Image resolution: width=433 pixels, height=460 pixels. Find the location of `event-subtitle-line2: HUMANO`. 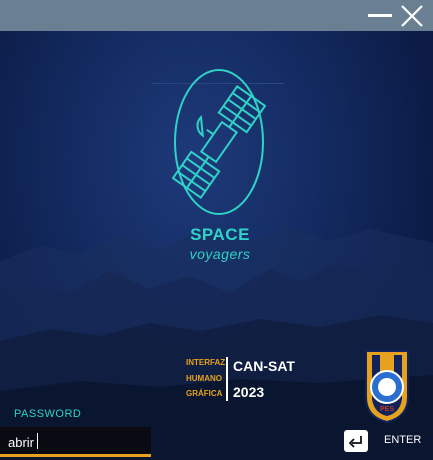

event-subtitle-line2: HUMANO is located at coordinates (204, 378).